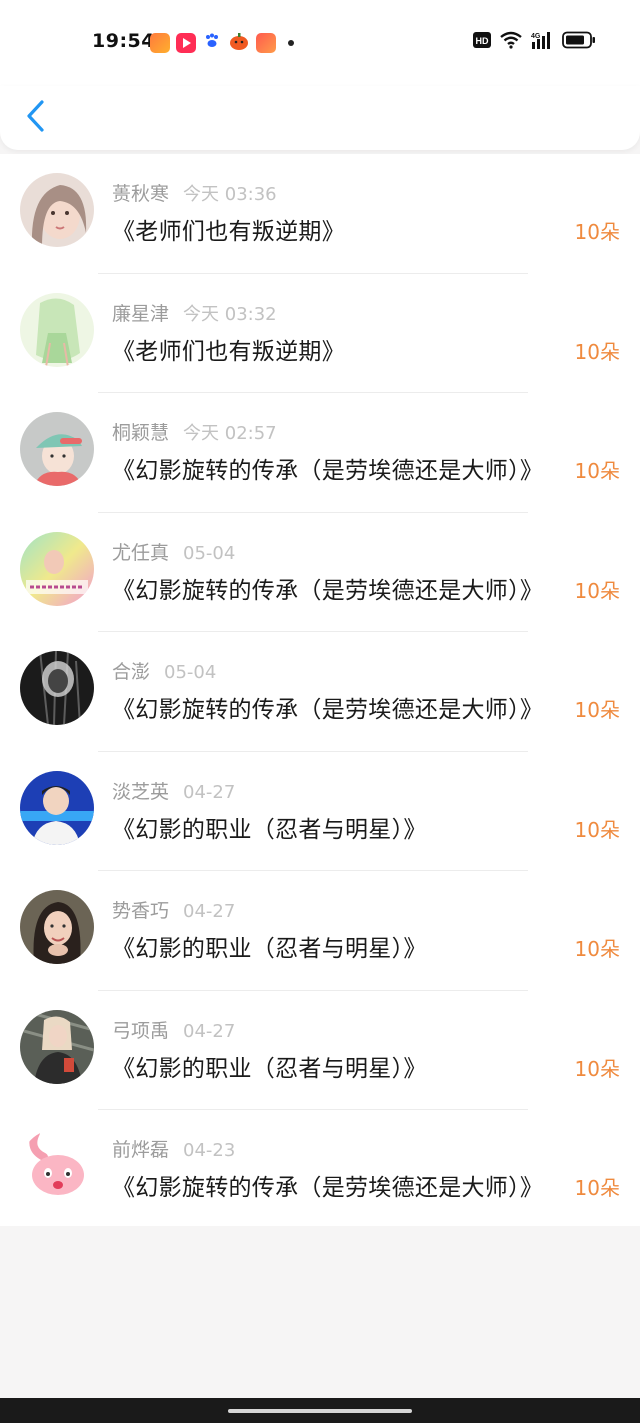 This screenshot has height=1423, width=640. Describe the element at coordinates (141, 791) in the screenshot. I see `sender-name: 淡芝英` at that location.